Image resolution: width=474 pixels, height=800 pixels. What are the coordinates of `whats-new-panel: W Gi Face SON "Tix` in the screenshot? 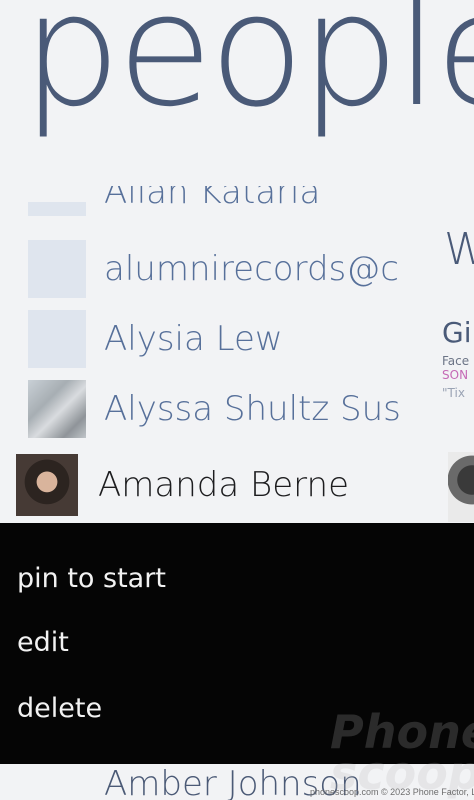 It's located at (457, 371).